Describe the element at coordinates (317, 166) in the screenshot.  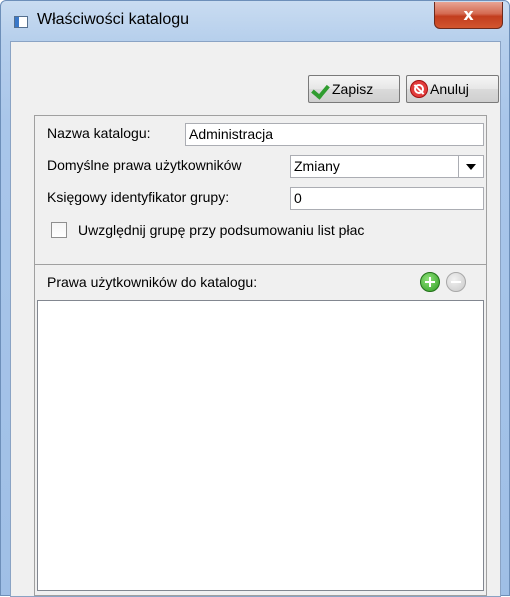
I see `default-rights-value: Zmiany` at that location.